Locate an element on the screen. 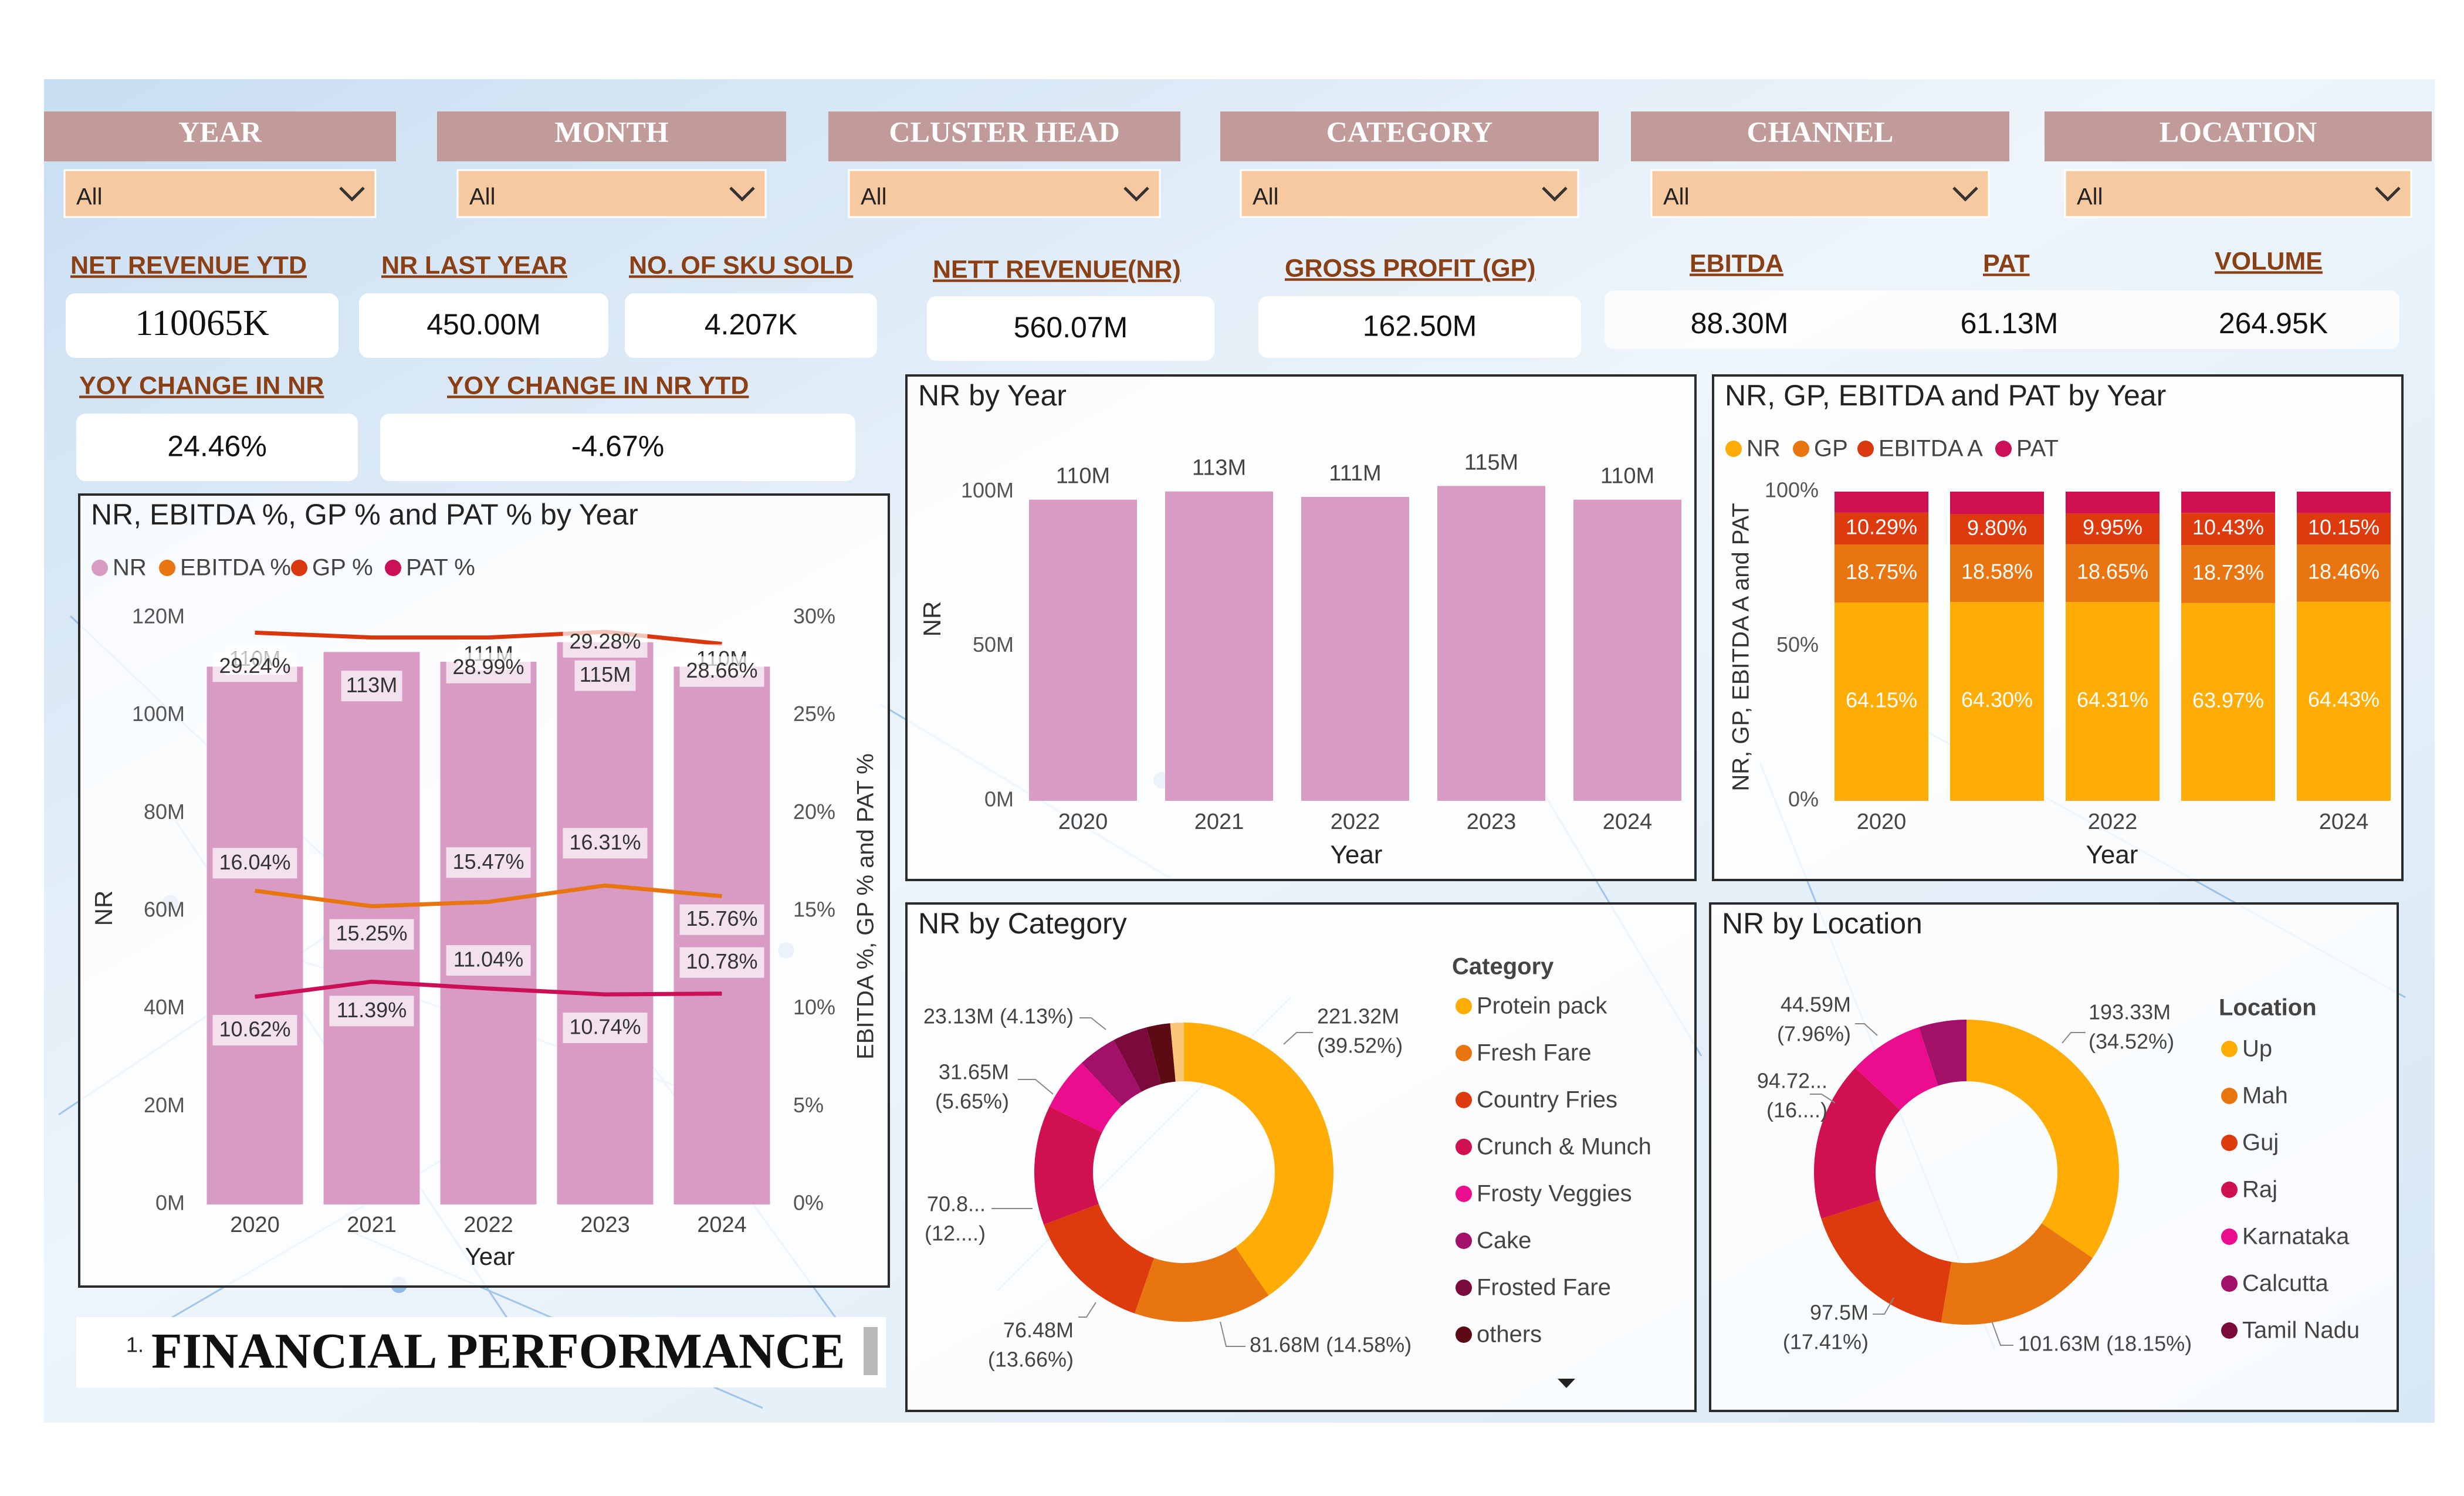 This screenshot has width=2464, height=1496. slice-label: (16....) is located at coordinates (1796, 1110).